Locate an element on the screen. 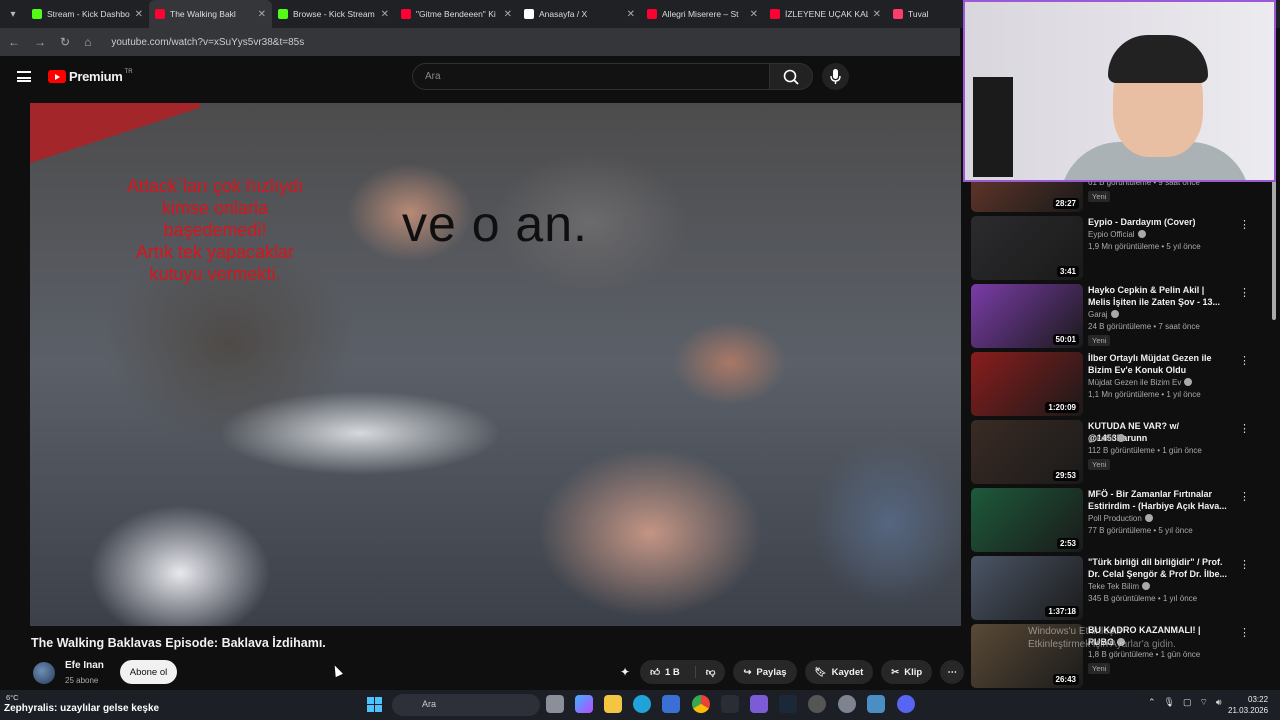 The width and height of the screenshot is (1280, 720). utility-icon is located at coordinates (876, 704).